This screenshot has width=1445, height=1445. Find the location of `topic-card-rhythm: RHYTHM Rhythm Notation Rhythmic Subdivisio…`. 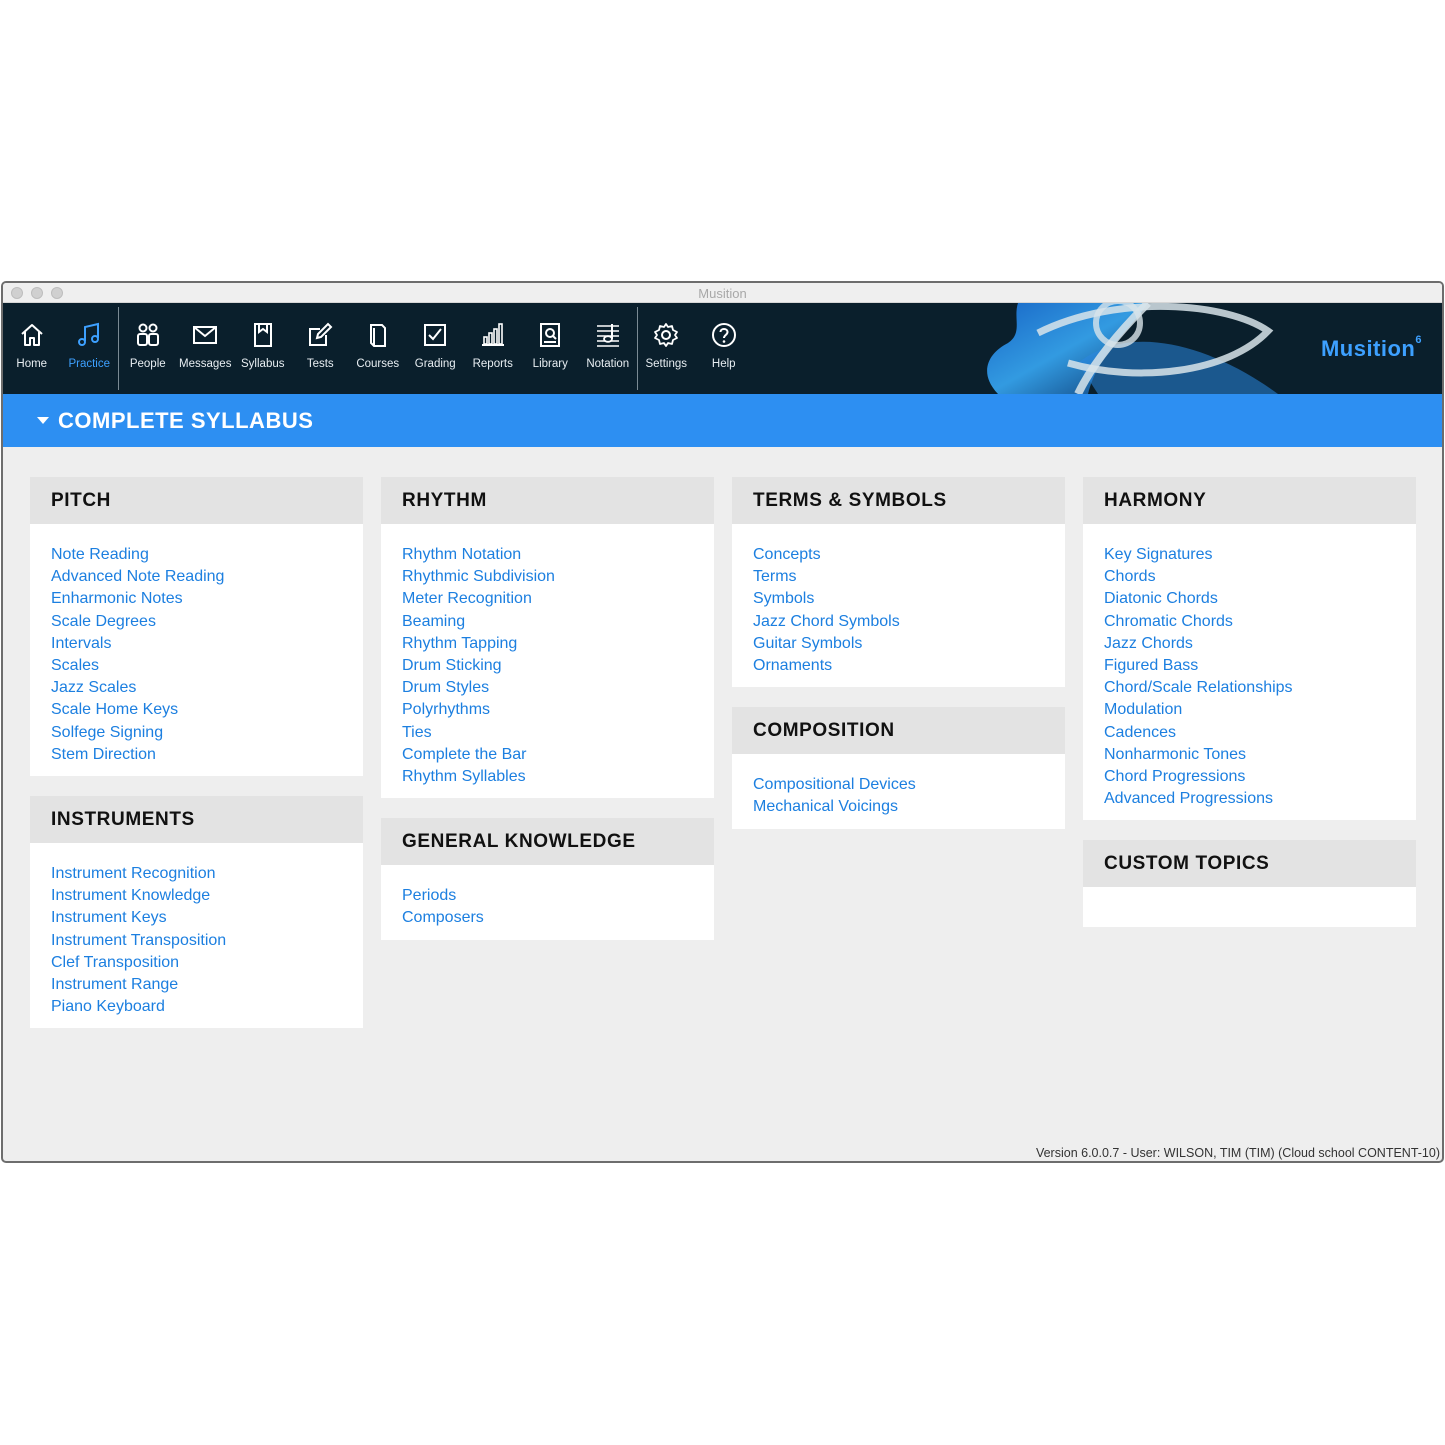

topic-card-rhythm: RHYTHM Rhythm Notation Rhythmic Subdivisio… is located at coordinates (547, 638).